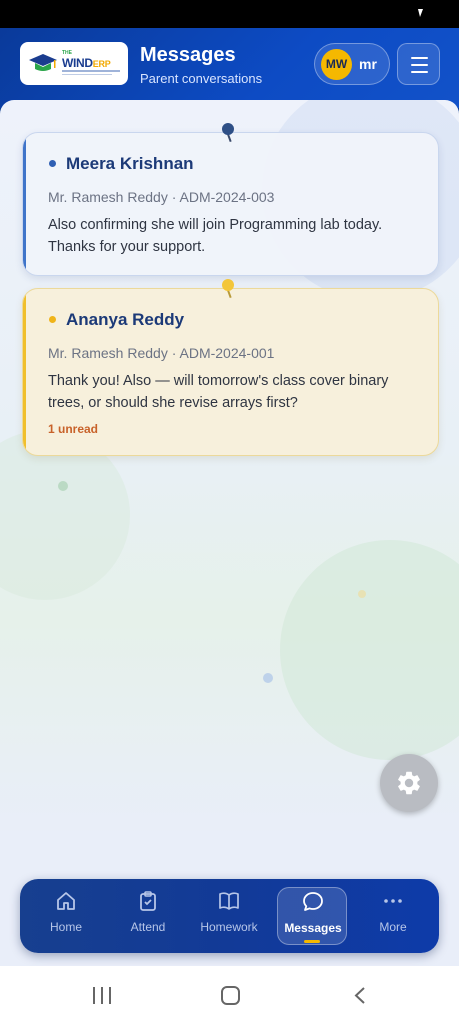 The width and height of the screenshot is (459, 1024). Describe the element at coordinates (66, 916) in the screenshot. I see `nav-home: Home` at that location.